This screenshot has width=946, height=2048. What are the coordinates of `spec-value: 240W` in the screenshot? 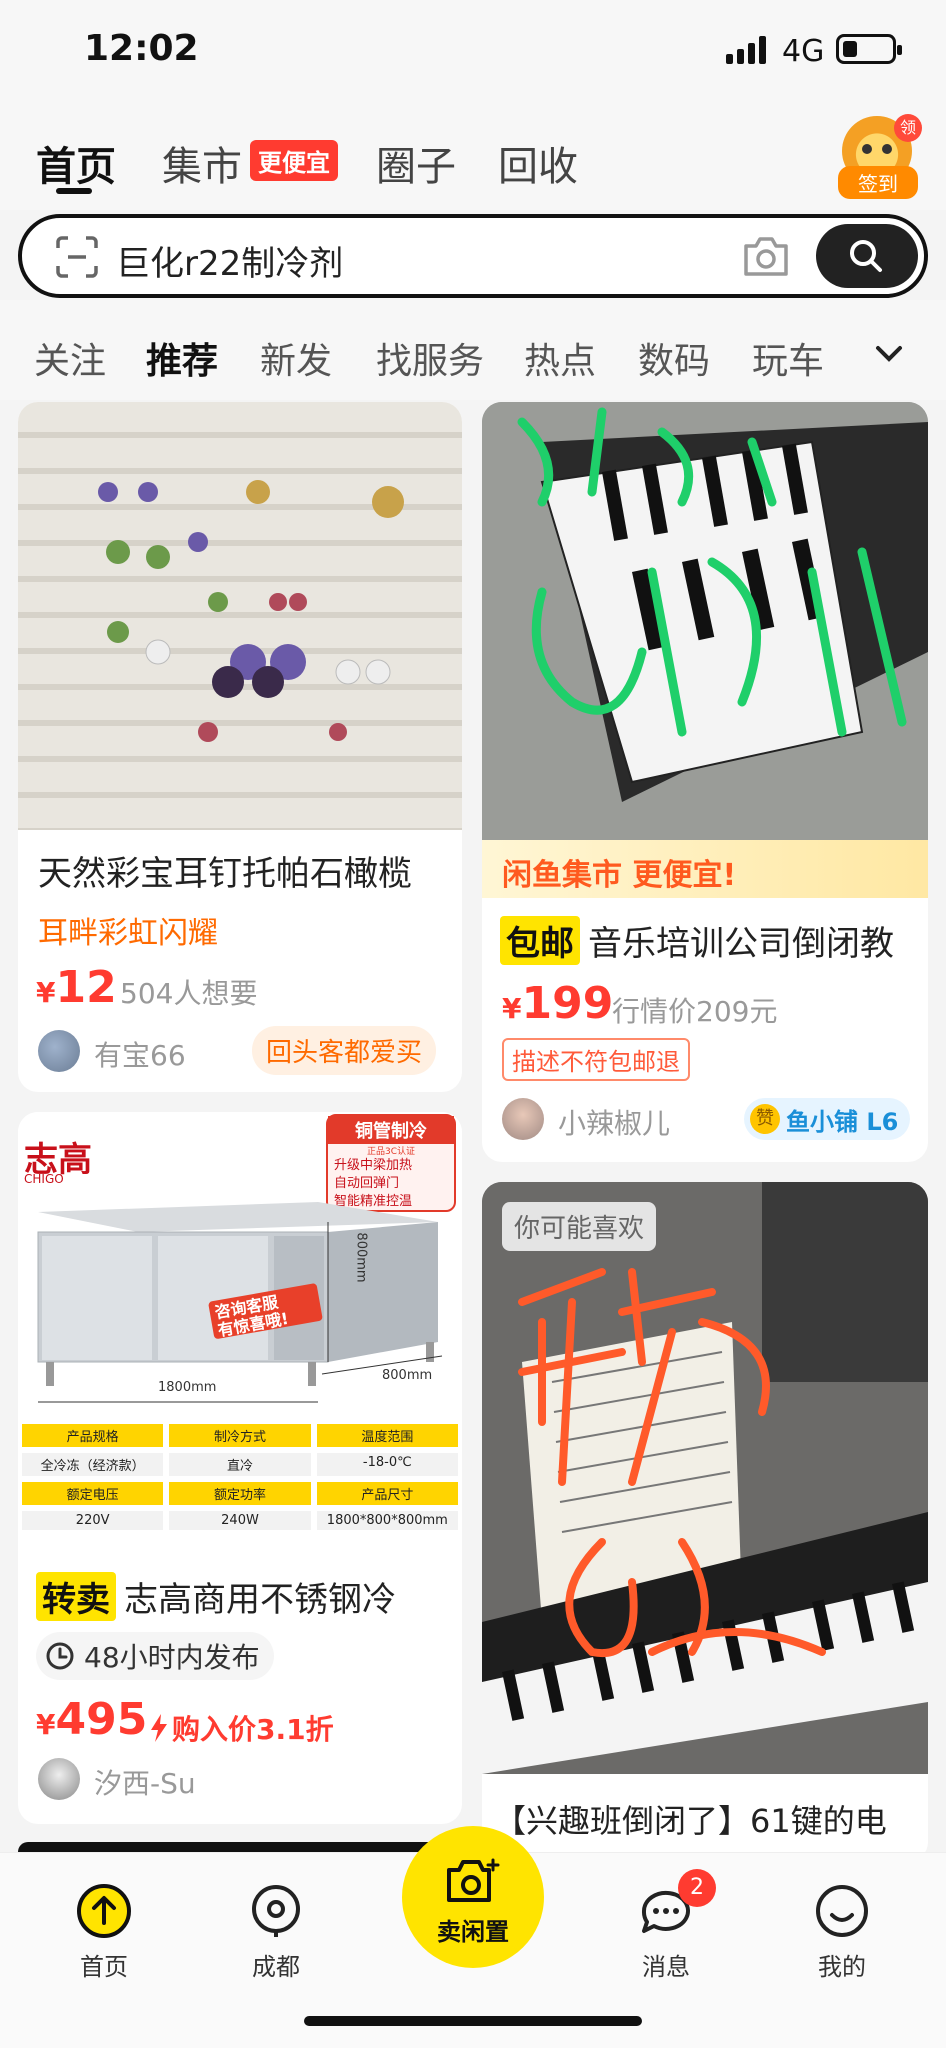 It's located at (240, 1520).